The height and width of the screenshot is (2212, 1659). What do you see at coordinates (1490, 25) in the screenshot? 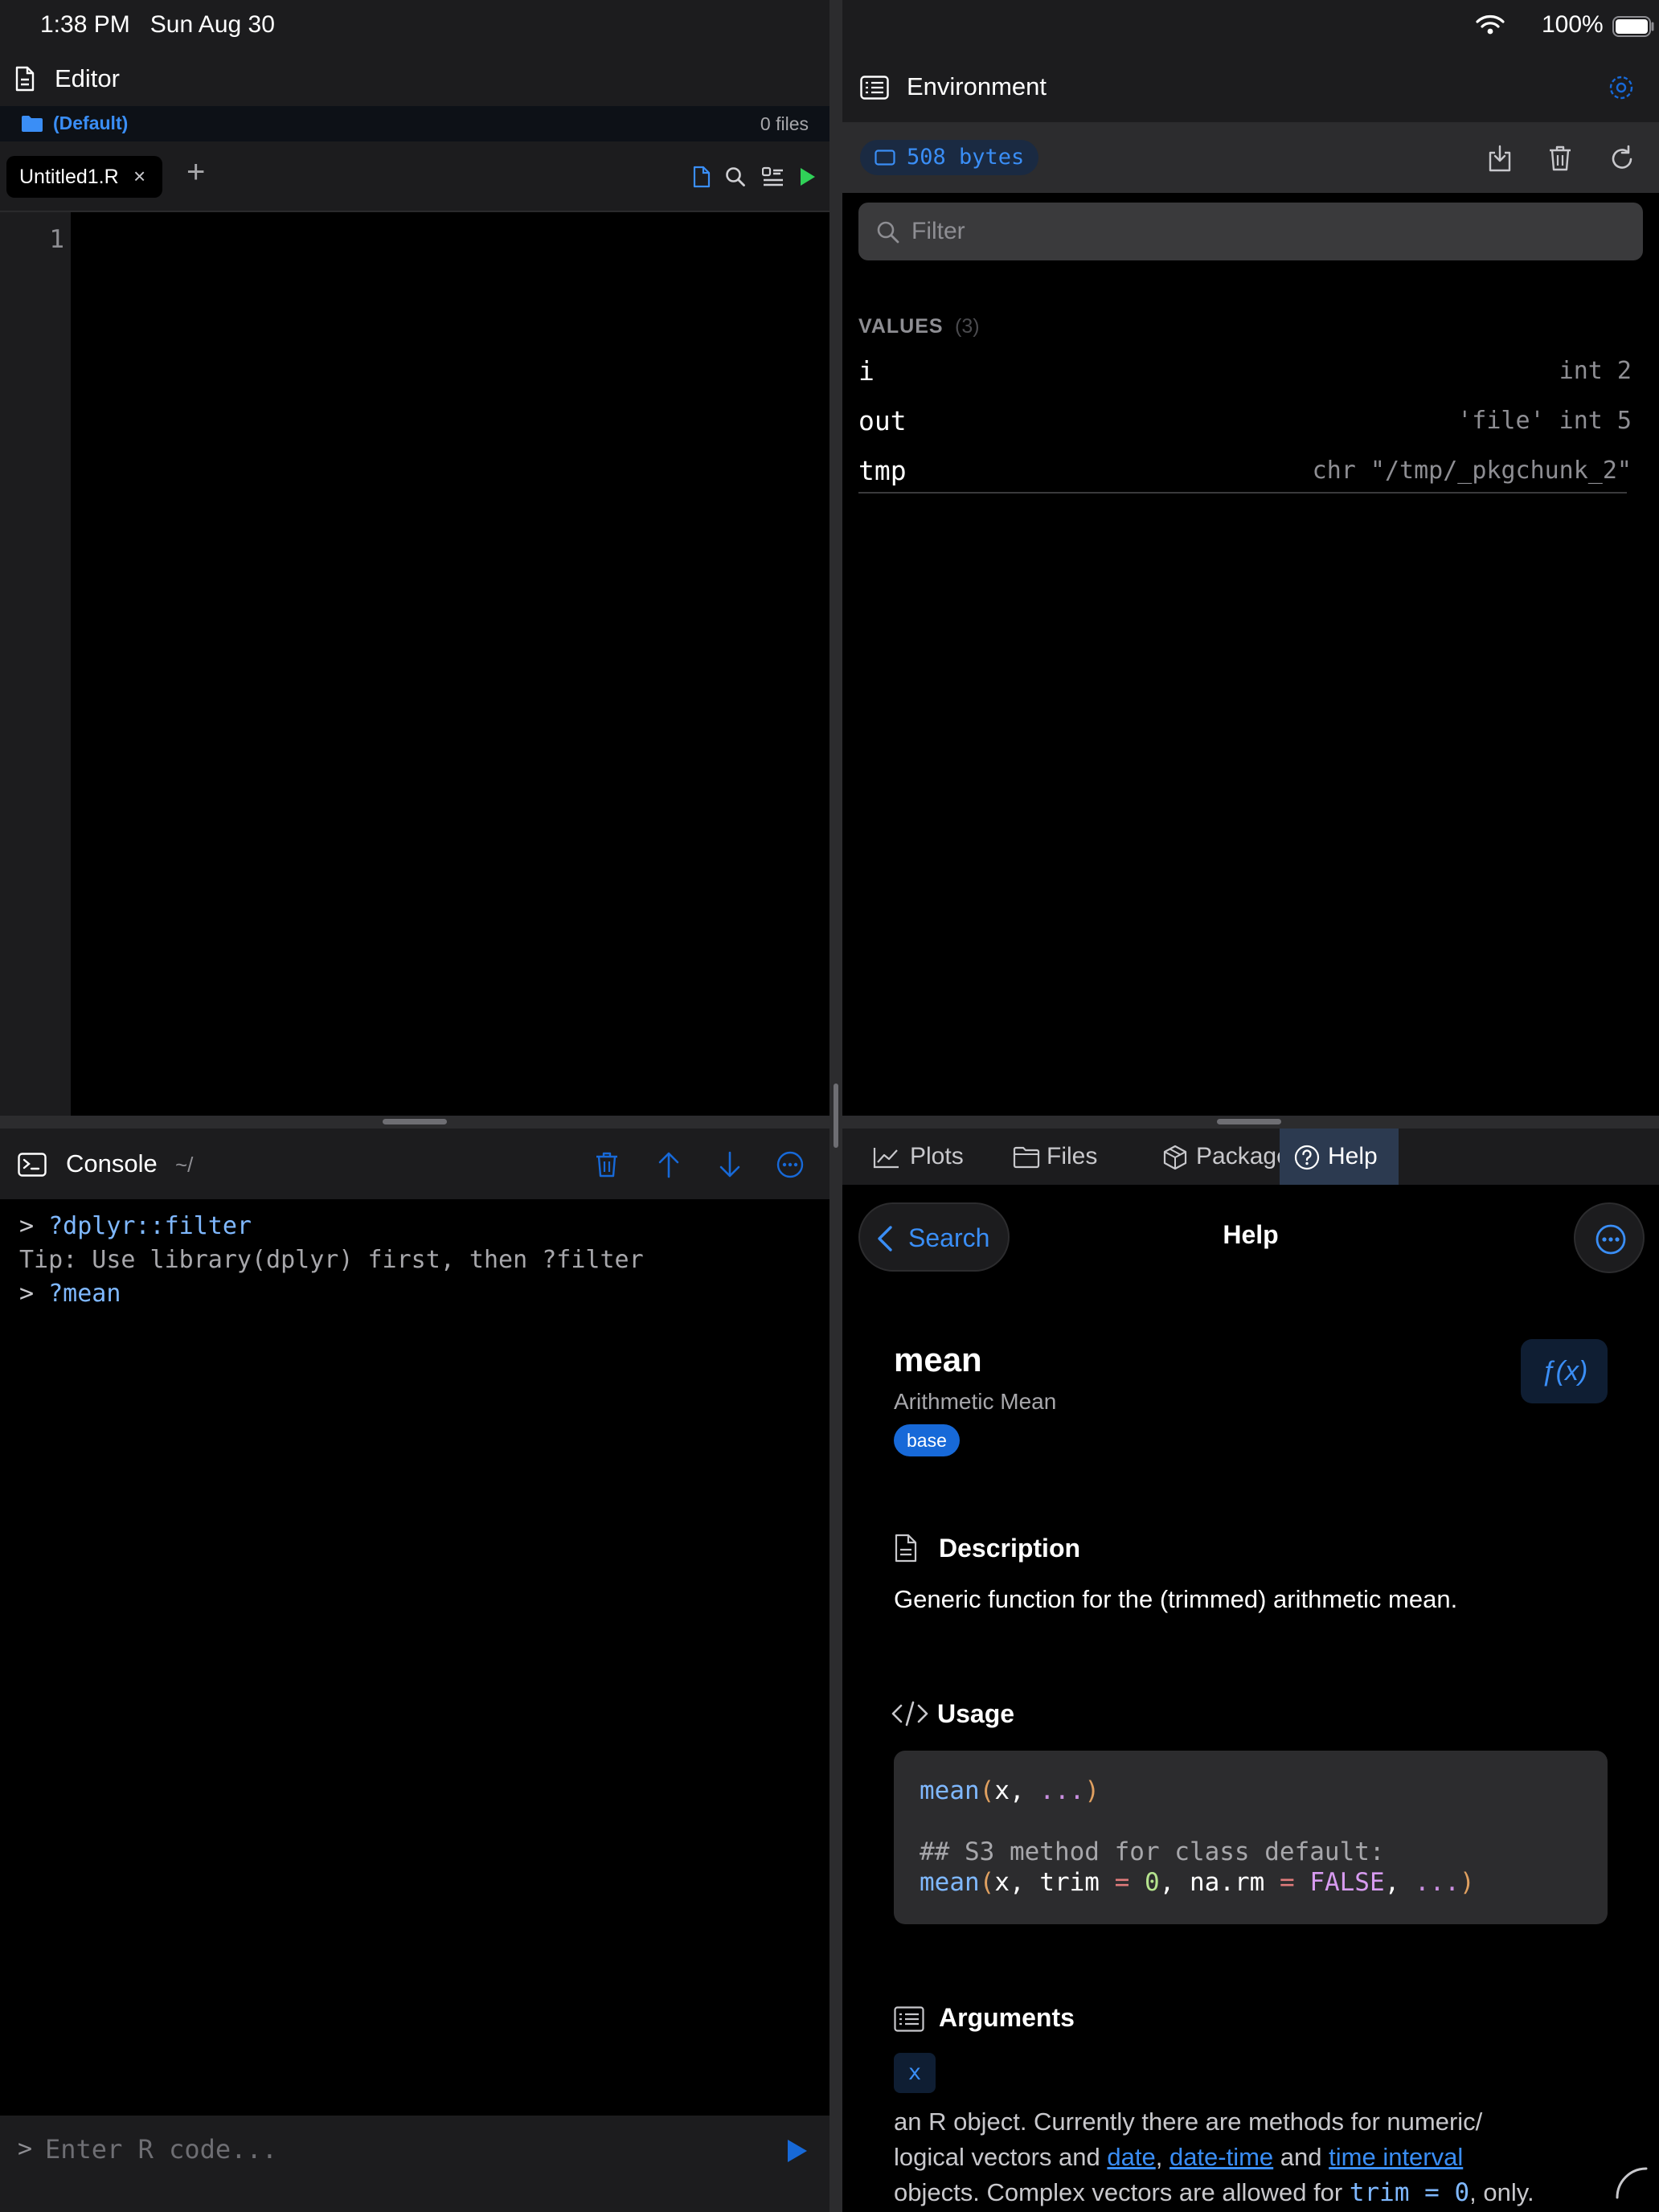
I see `wifi-icon` at bounding box center [1490, 25].